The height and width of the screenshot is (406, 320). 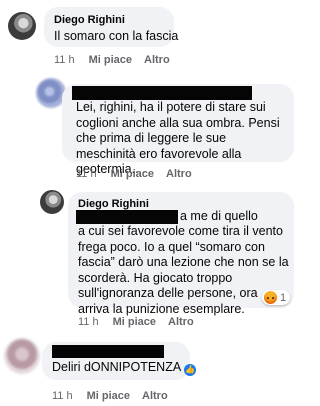 I want to click on angry-reaction-icon, so click(x=270, y=297).